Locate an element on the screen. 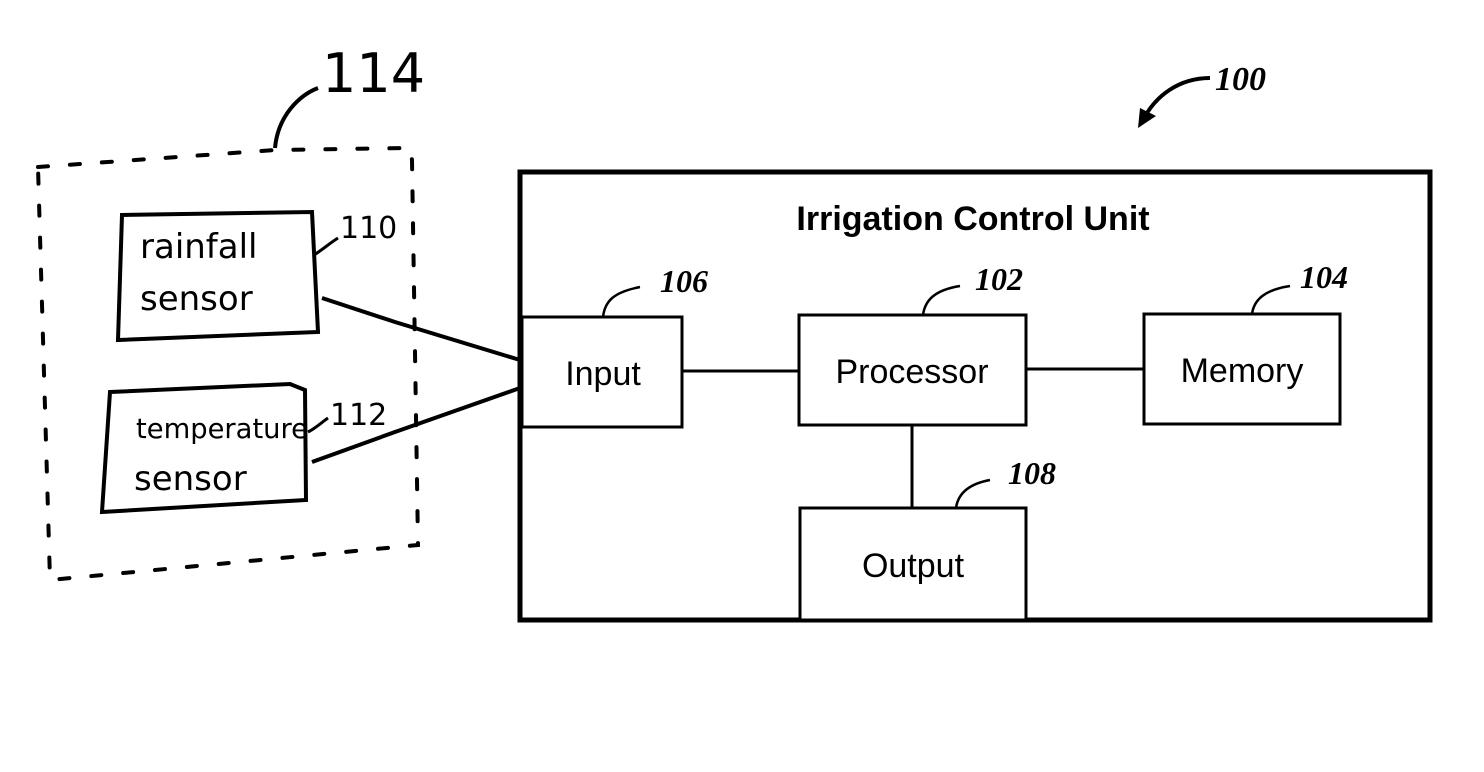 This screenshot has height=772, width=1484. temperature-sensor: temperature sensor 112 is located at coordinates (243, 448).